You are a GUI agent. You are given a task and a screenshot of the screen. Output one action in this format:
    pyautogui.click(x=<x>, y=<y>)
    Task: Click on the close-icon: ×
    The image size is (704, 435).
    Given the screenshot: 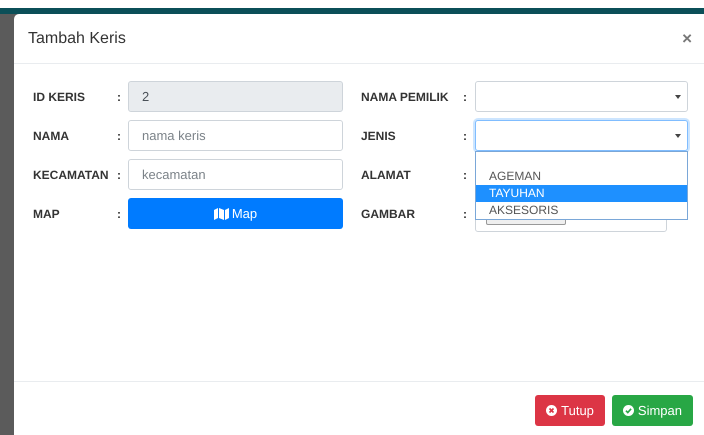 What is the action you would take?
    pyautogui.click(x=687, y=38)
    